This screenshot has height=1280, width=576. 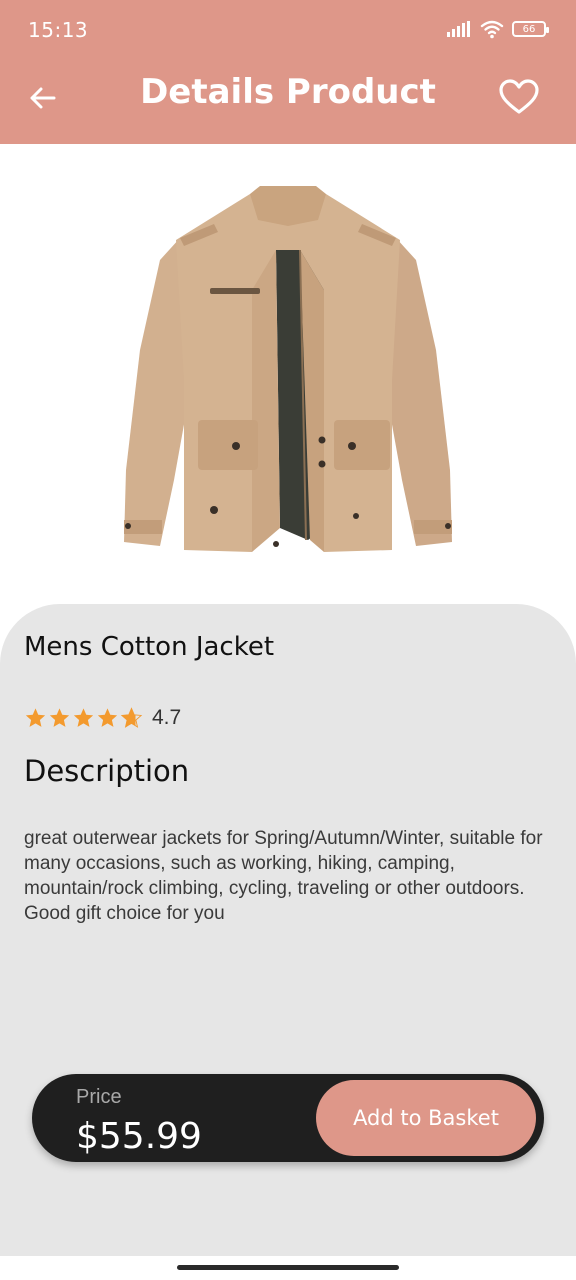 I want to click on favorite-button, so click(x=519, y=97).